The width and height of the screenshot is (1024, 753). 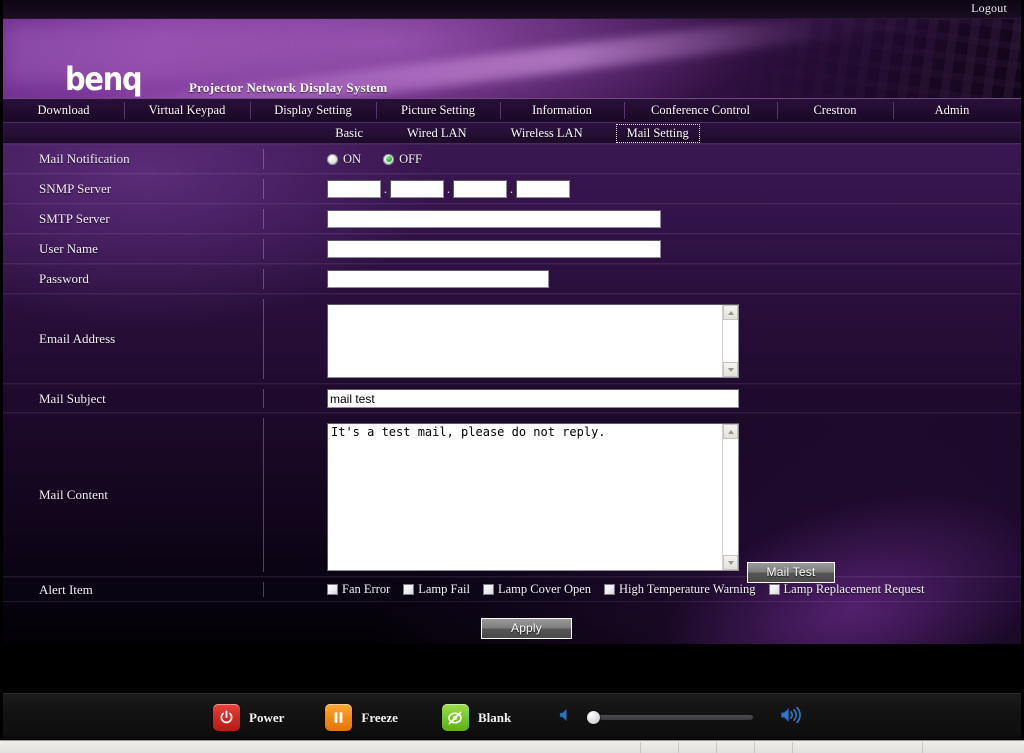 I want to click on freeze-control: Freeze, so click(x=361, y=717).